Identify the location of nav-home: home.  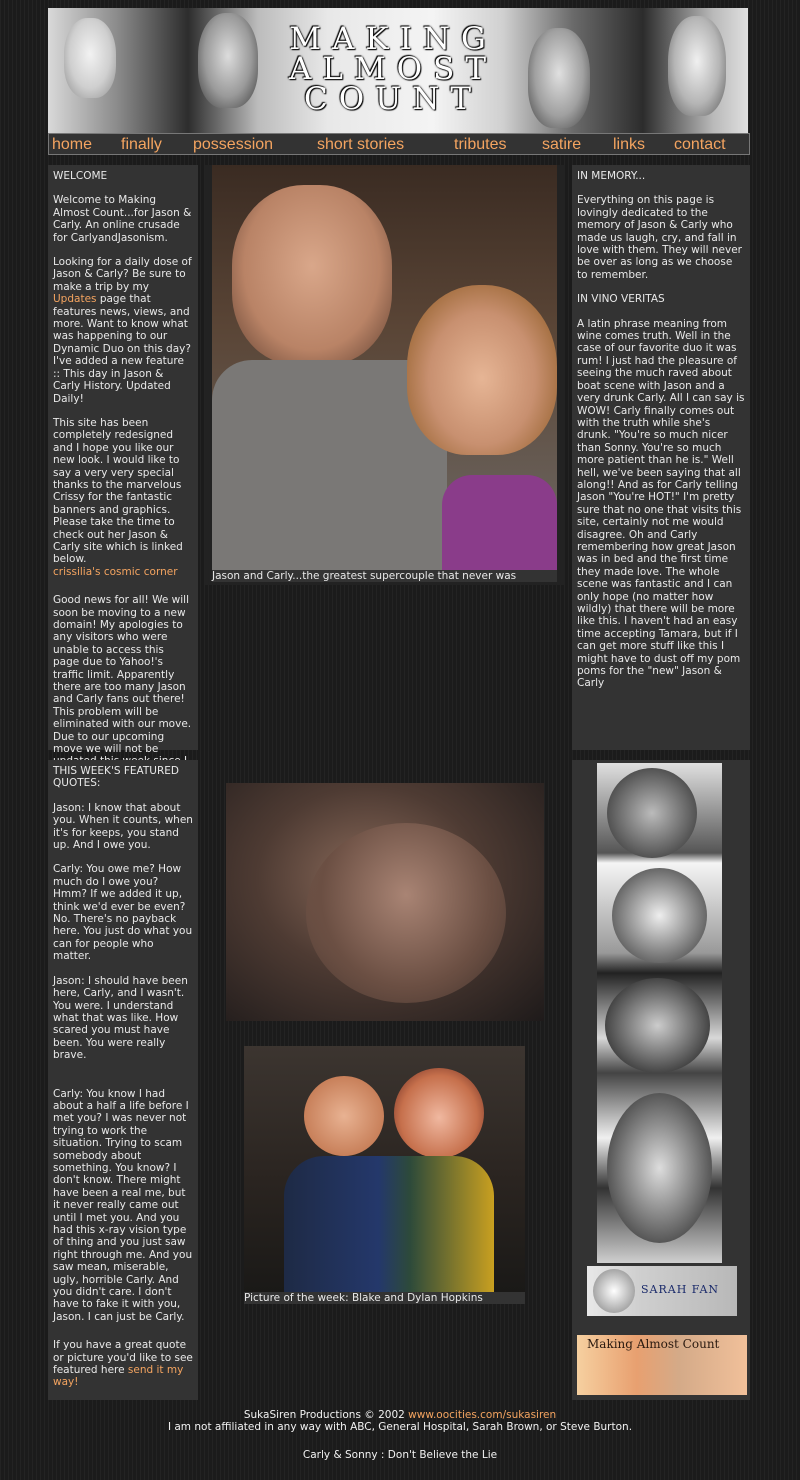
(72, 145).